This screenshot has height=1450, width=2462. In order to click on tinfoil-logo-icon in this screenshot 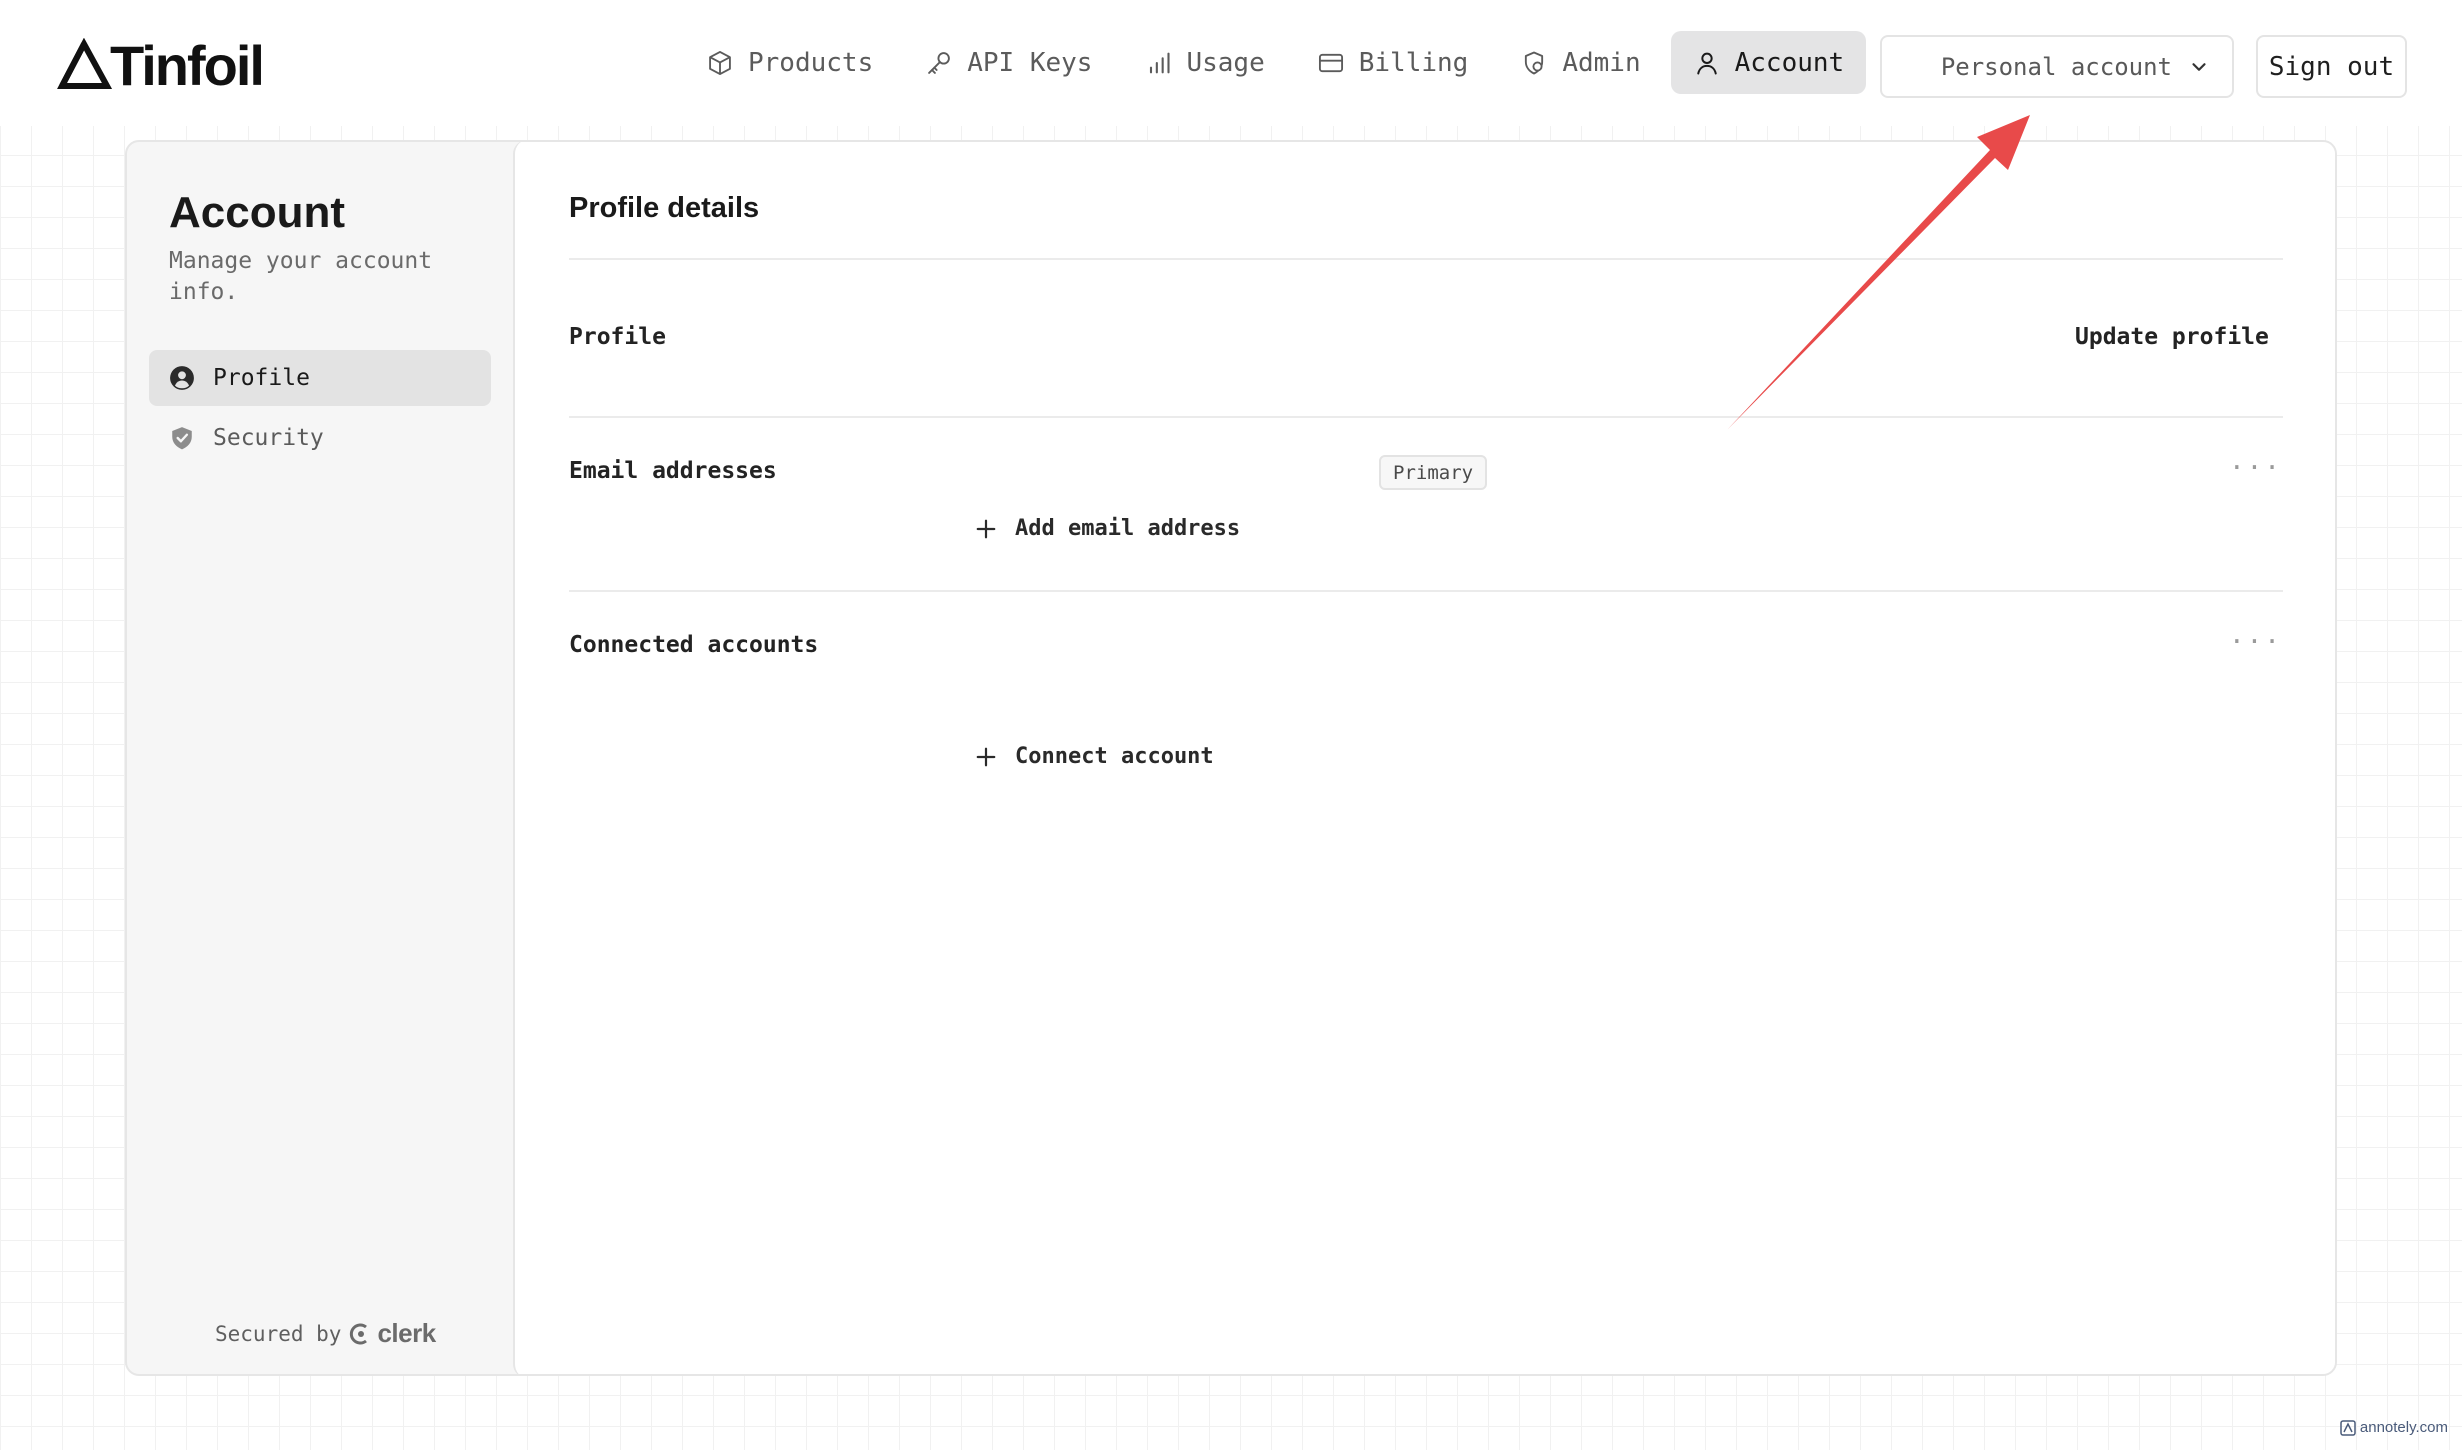, I will do `click(84, 63)`.